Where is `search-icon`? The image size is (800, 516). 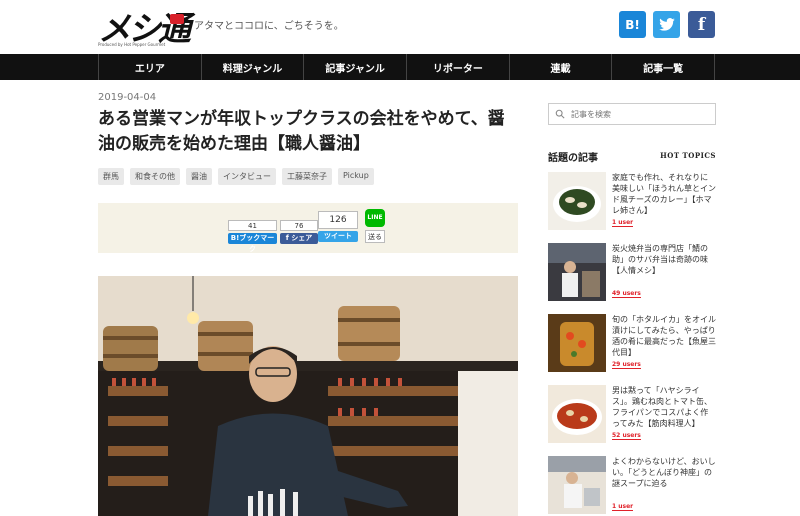
search-icon is located at coordinates (560, 114).